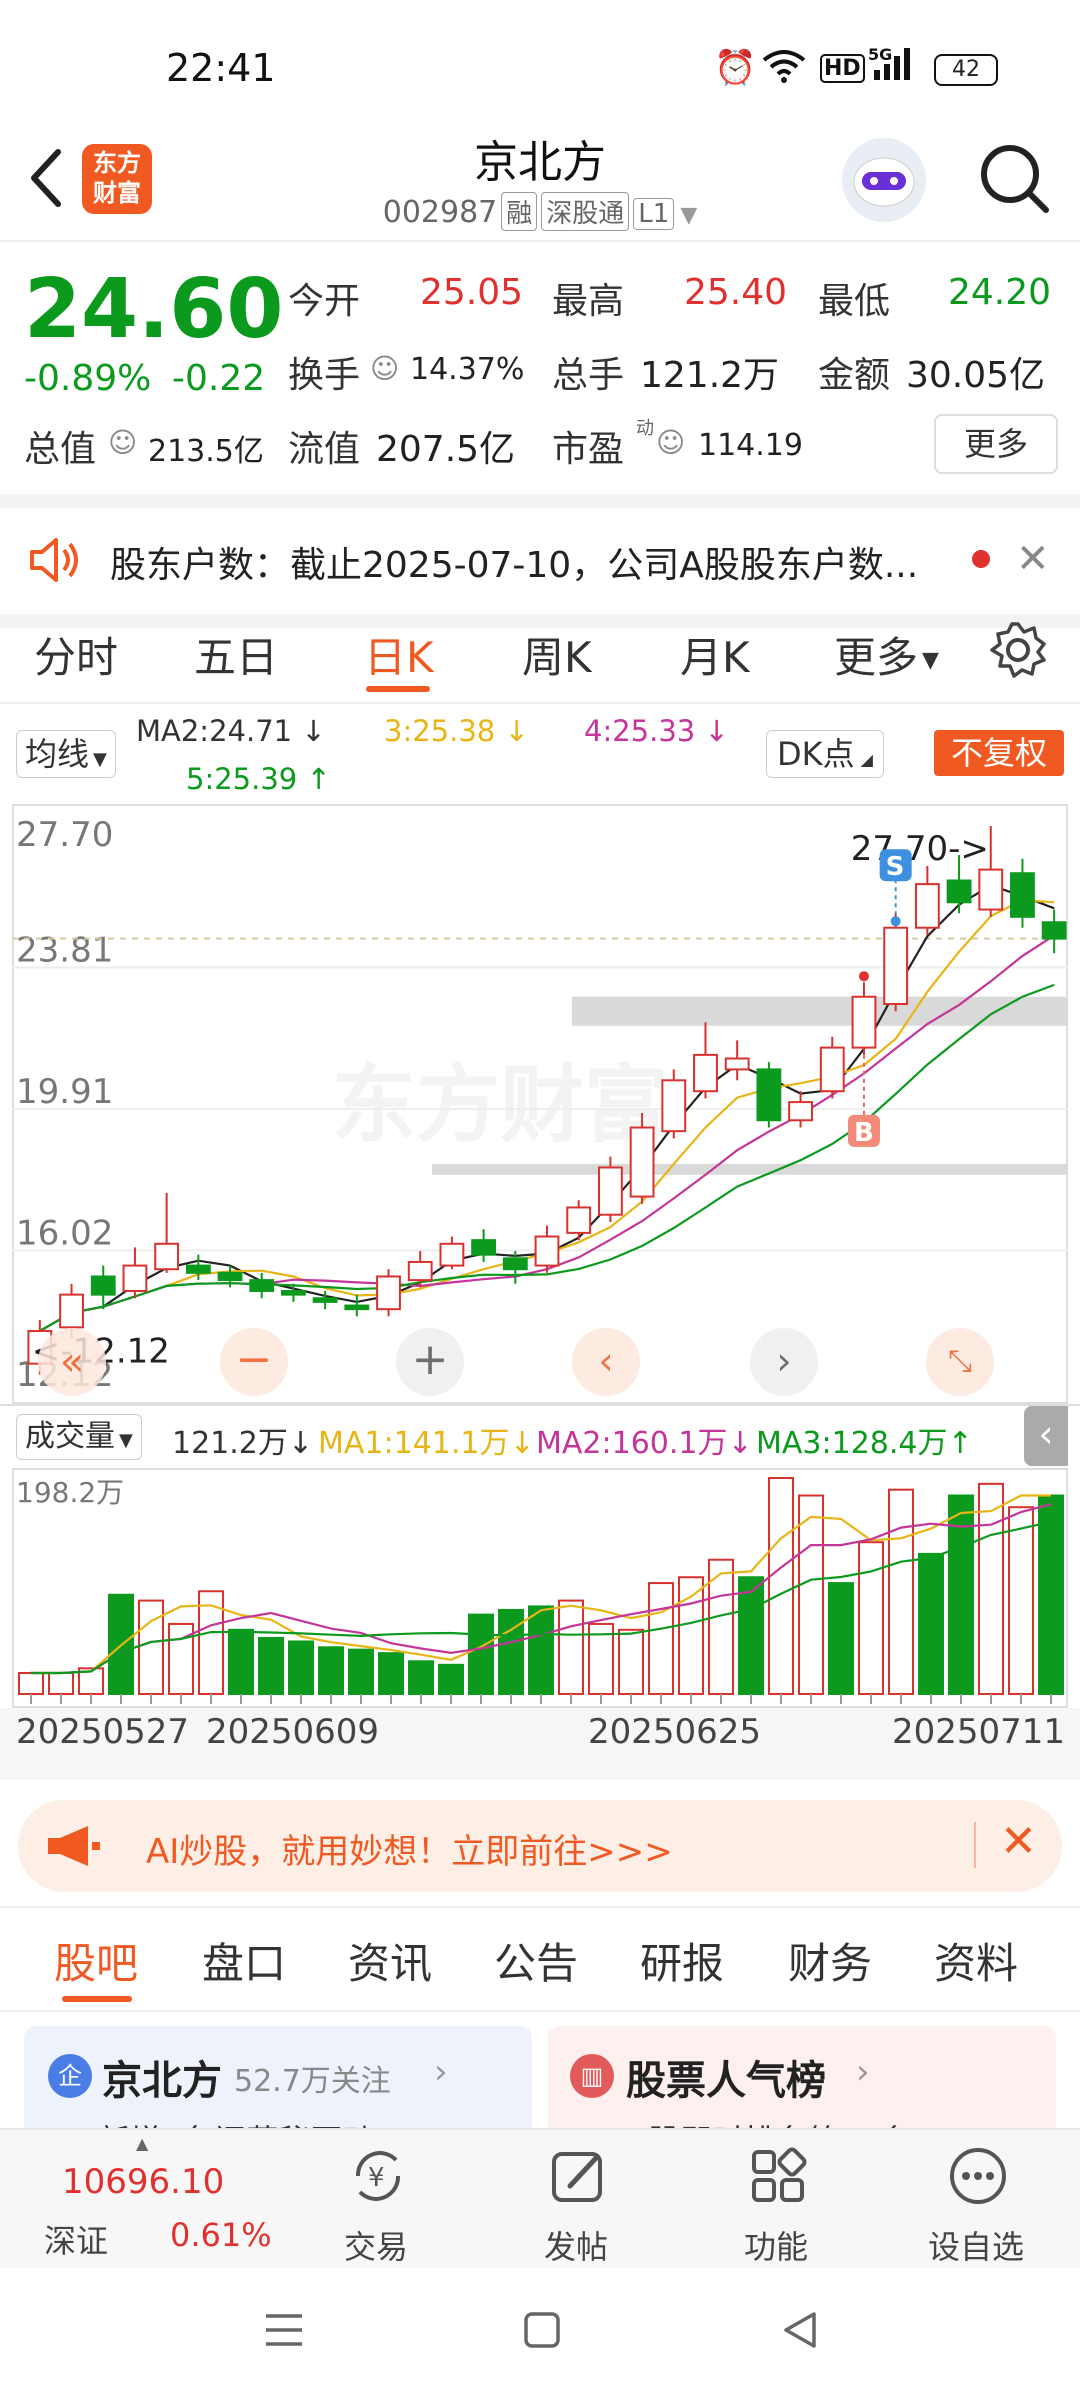  What do you see at coordinates (540, 561) in the screenshot?
I see `notice-bar: 股东户数：截止2025-07-10，公司A股股东户数... ✕` at bounding box center [540, 561].